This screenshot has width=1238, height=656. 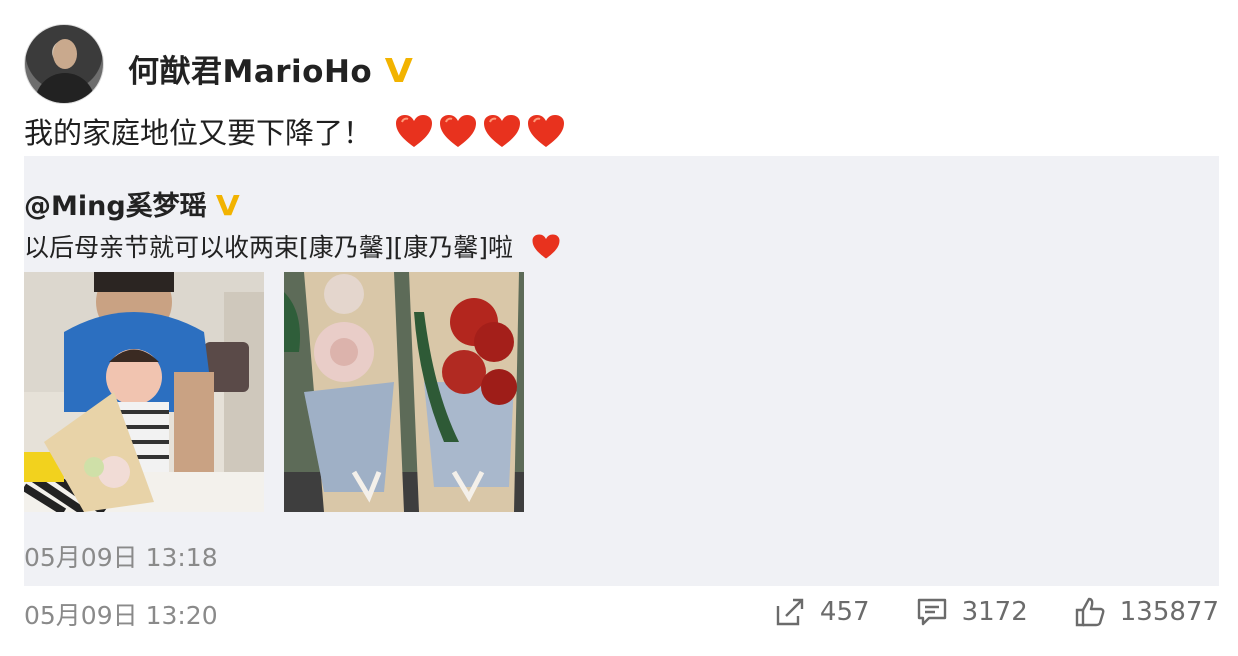 I want to click on avatar, so click(x=64, y=64).